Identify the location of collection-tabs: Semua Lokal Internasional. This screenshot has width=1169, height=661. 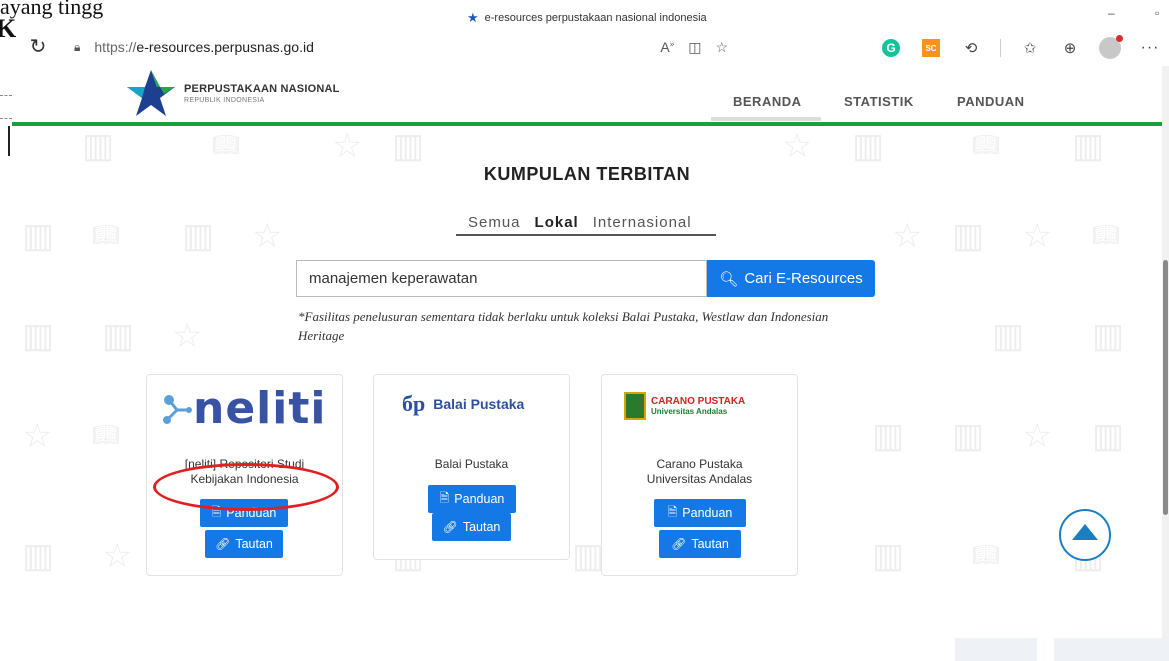
(586, 222).